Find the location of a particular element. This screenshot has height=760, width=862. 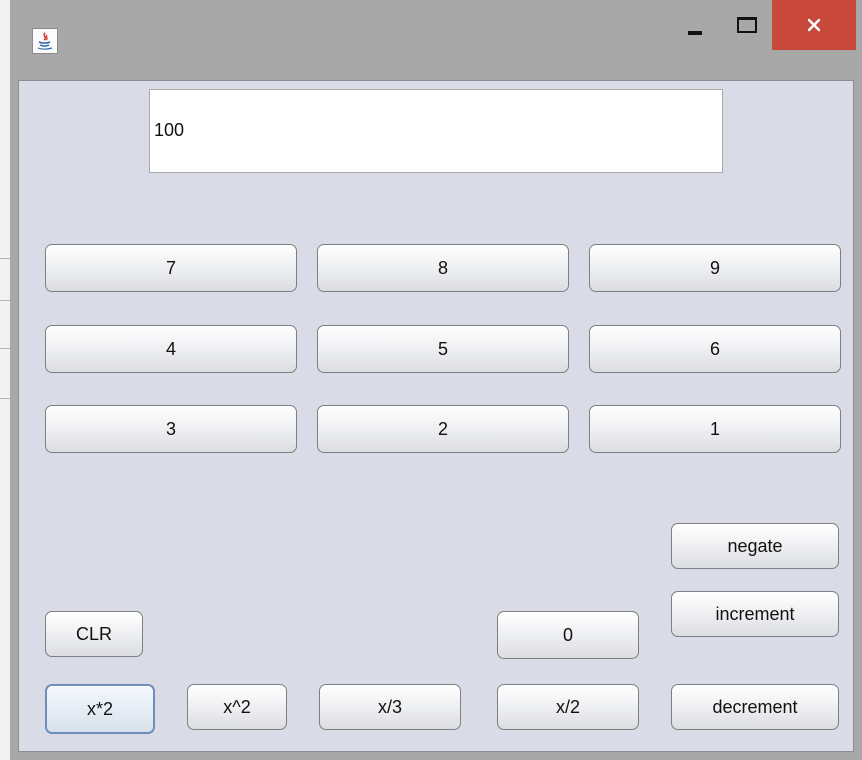

java-icon is located at coordinates (45, 41).